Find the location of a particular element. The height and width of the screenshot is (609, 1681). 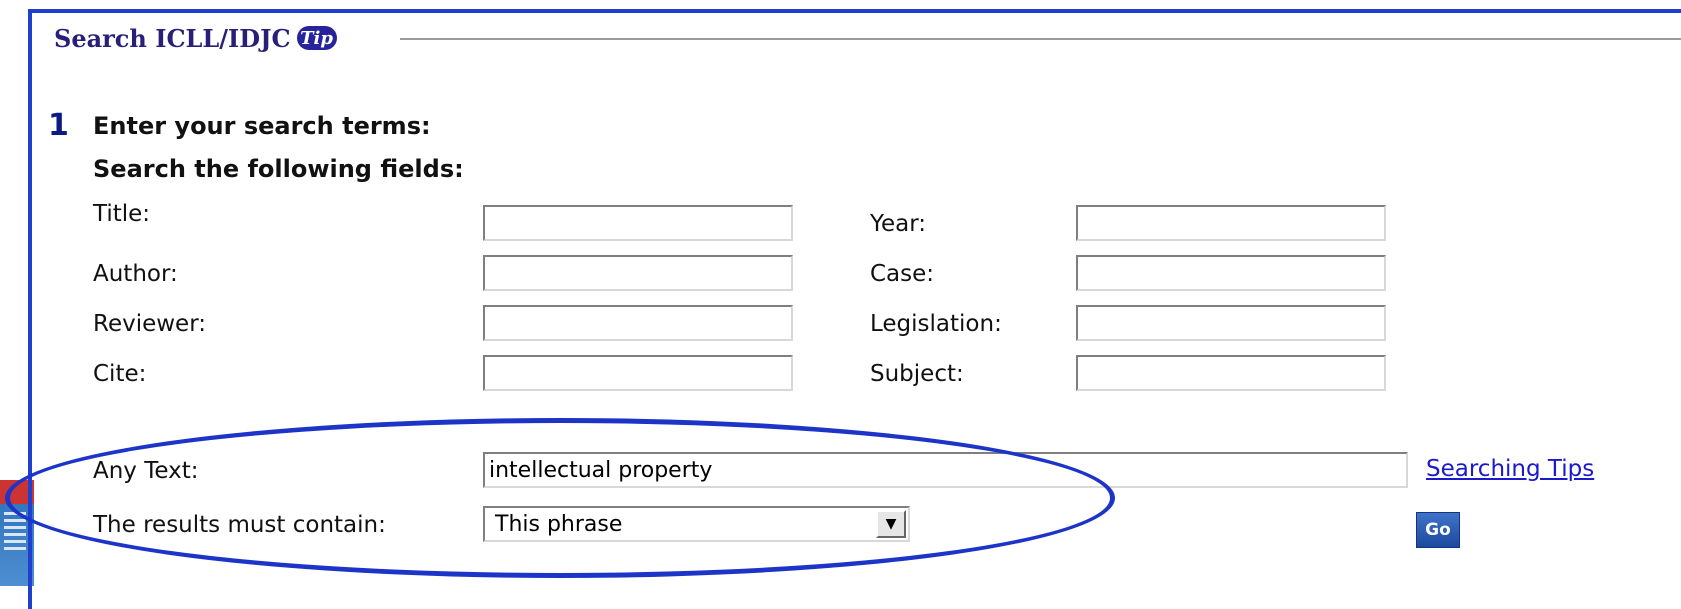

searching-tips-link: Searching Tips is located at coordinates (1510, 469).